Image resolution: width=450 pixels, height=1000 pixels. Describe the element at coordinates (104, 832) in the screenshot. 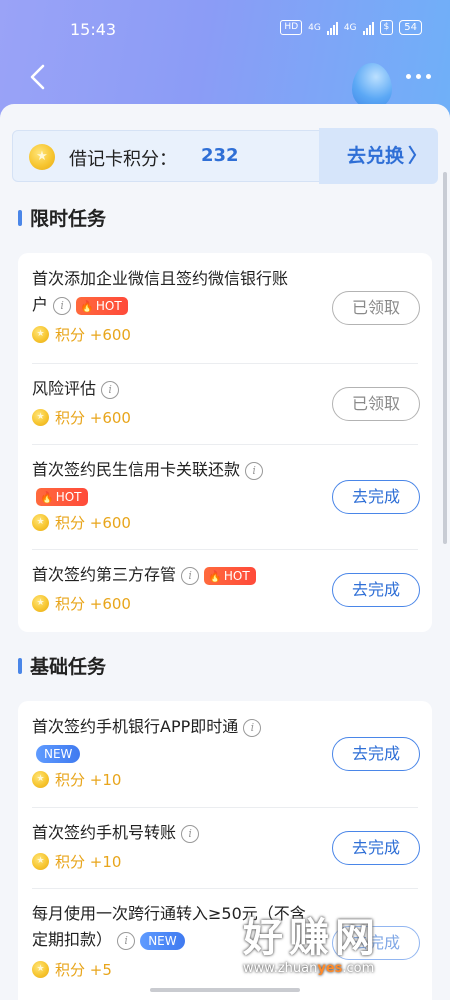

I see `task-title-text: 首次签约手机号转账` at that location.